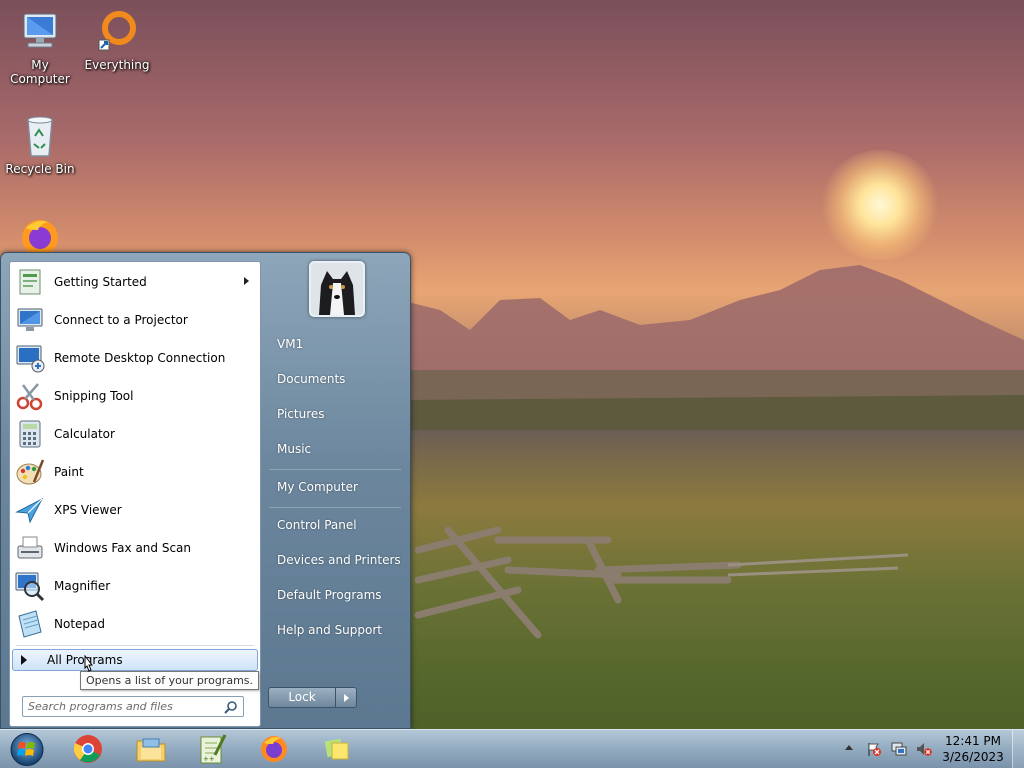 This screenshot has height=768, width=1024. I want to click on program-remote-desktop: Remote Desktop Connection, so click(135, 358).